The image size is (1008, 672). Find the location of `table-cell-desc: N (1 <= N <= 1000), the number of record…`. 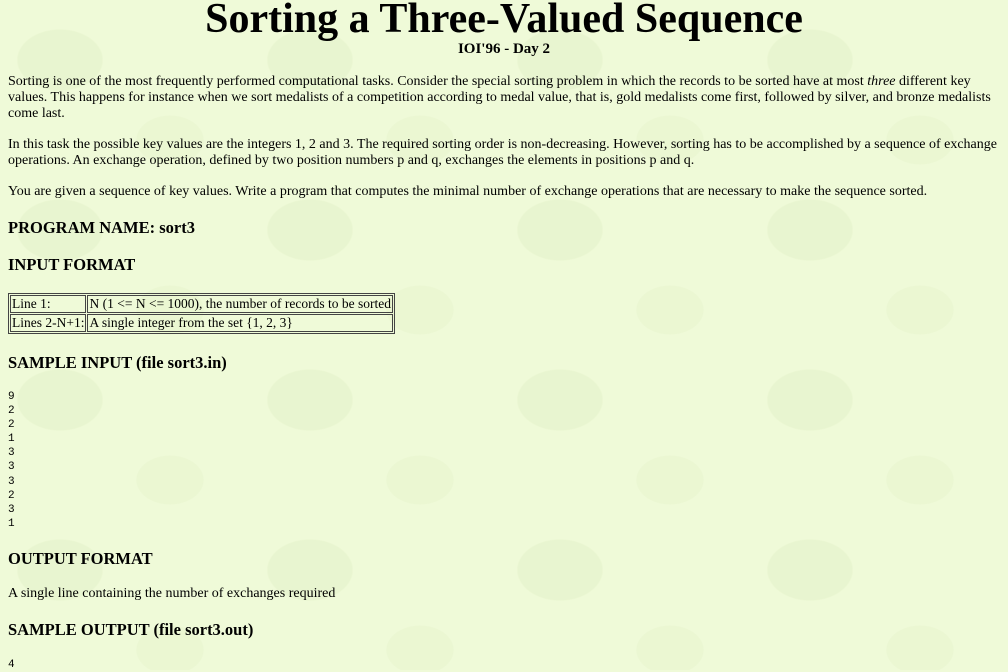

table-cell-desc: N (1 <= N <= 1000), the number of record… is located at coordinates (240, 304).